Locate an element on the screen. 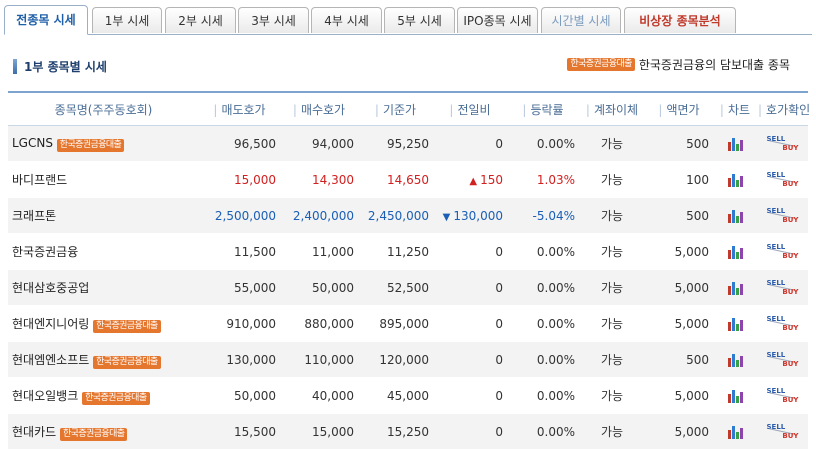 The width and height of the screenshot is (816, 450). tab-all-stocks: 전종목 시세 is located at coordinates (46, 20).